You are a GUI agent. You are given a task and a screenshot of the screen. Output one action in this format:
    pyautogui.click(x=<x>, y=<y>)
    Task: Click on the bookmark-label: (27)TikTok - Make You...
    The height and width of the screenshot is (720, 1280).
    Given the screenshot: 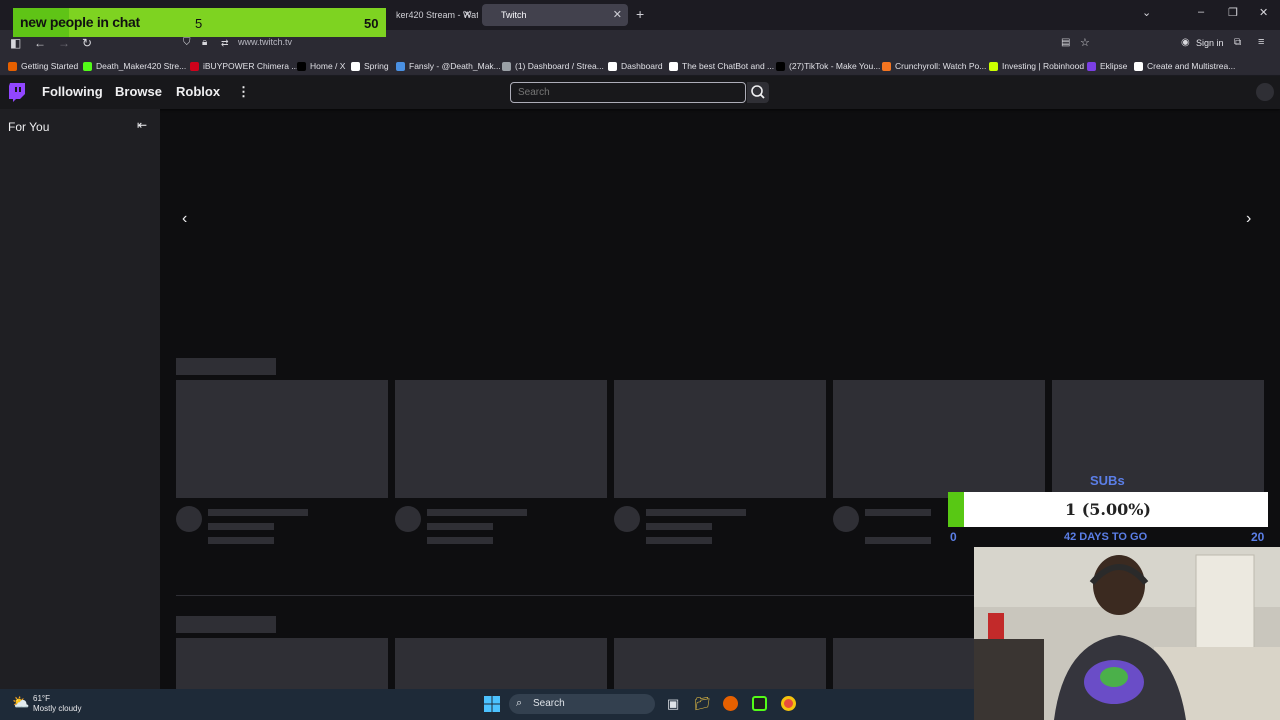 What is the action you would take?
    pyautogui.click(x=835, y=66)
    